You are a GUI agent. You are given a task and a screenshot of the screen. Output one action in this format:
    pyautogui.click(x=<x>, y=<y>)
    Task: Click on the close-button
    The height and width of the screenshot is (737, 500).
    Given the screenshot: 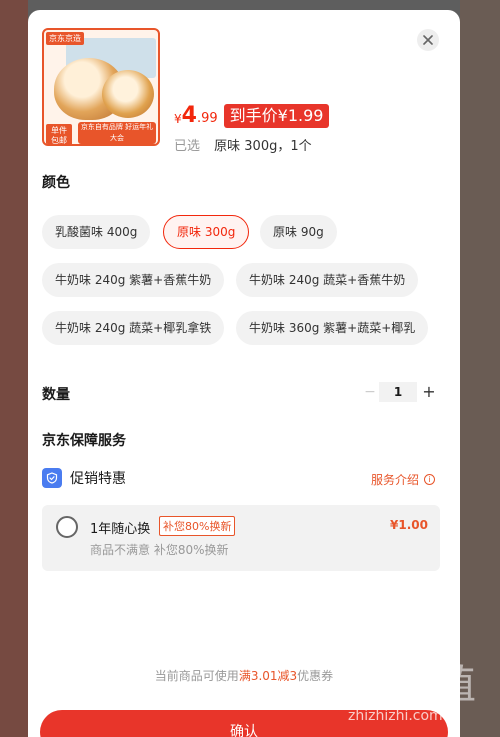 What is the action you would take?
    pyautogui.click(x=428, y=40)
    